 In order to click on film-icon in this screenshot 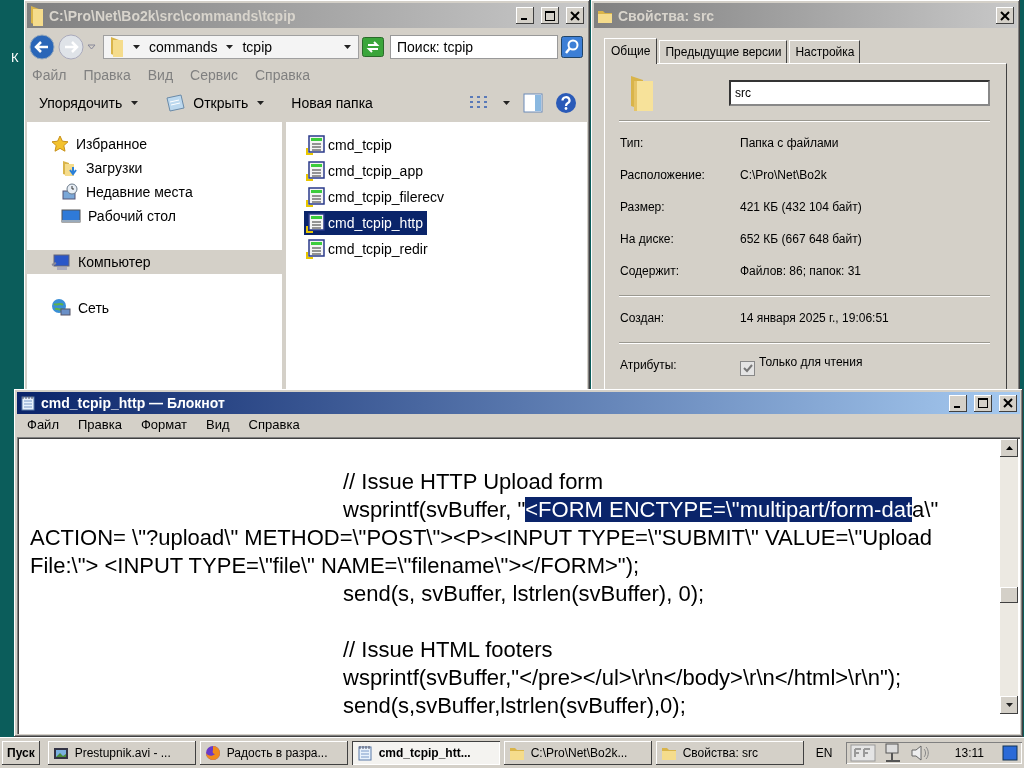, I will do `click(60, 753)`.